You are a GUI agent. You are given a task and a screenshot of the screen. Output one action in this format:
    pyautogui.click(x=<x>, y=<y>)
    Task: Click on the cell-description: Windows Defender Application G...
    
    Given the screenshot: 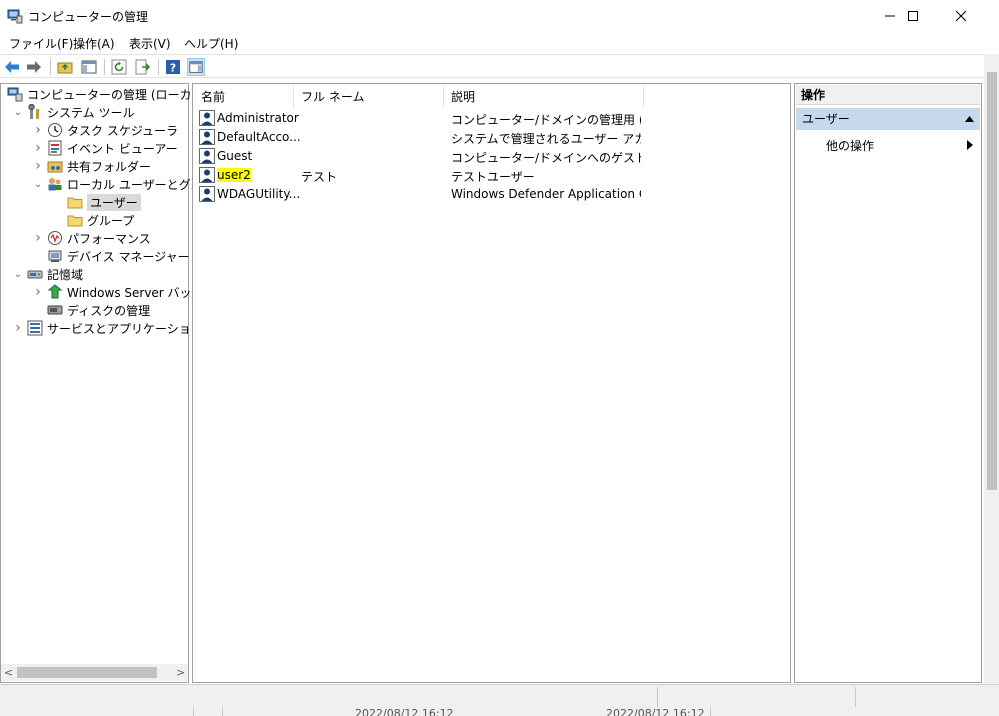 What is the action you would take?
    pyautogui.click(x=546, y=194)
    